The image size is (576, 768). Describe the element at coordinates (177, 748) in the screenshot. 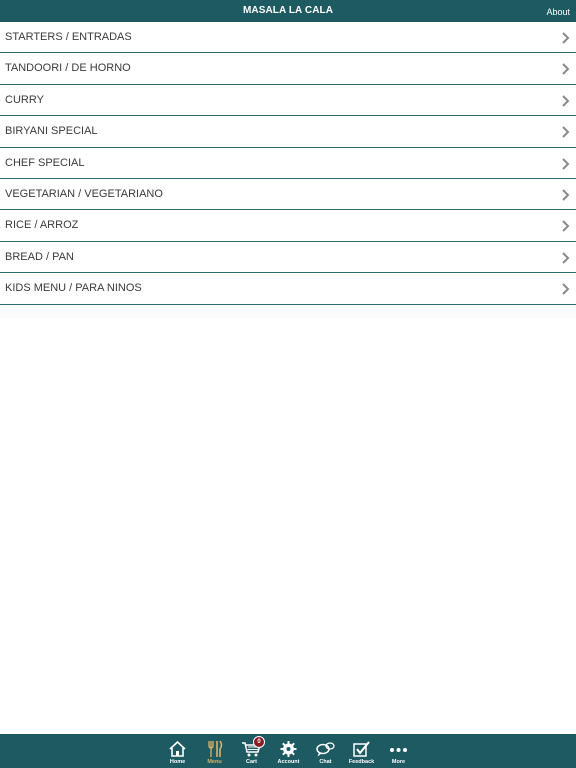

I see `home-icon` at that location.